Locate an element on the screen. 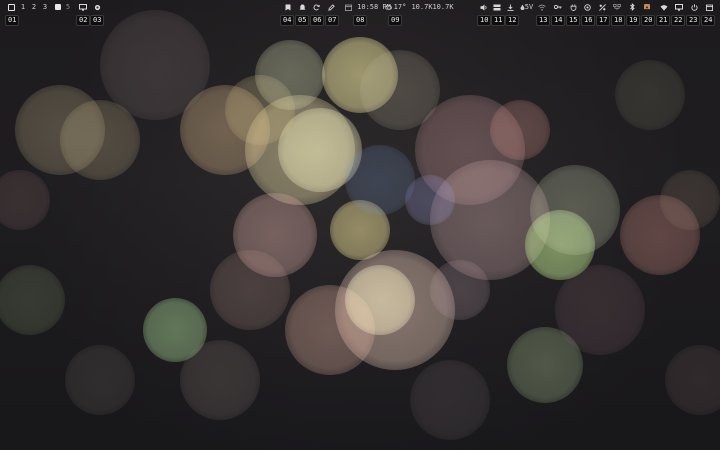  badge-18: 18 is located at coordinates (618, 20).